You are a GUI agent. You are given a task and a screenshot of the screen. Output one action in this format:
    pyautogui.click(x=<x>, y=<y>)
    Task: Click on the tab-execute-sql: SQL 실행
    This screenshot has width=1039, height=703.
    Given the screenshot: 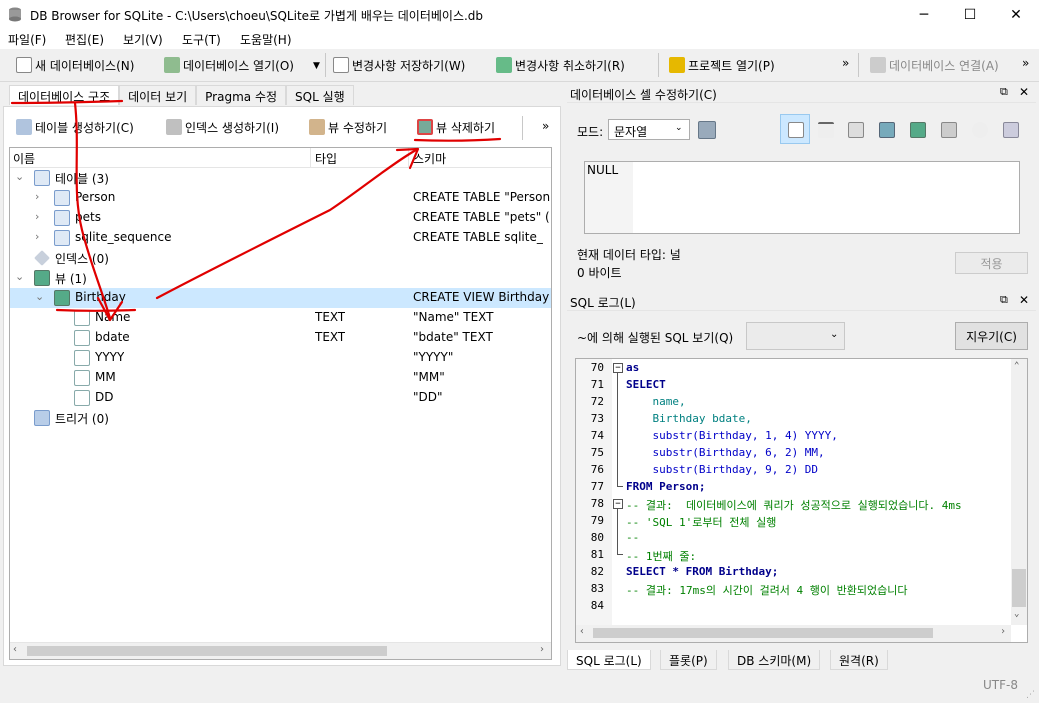 What is the action you would take?
    pyautogui.click(x=320, y=95)
    